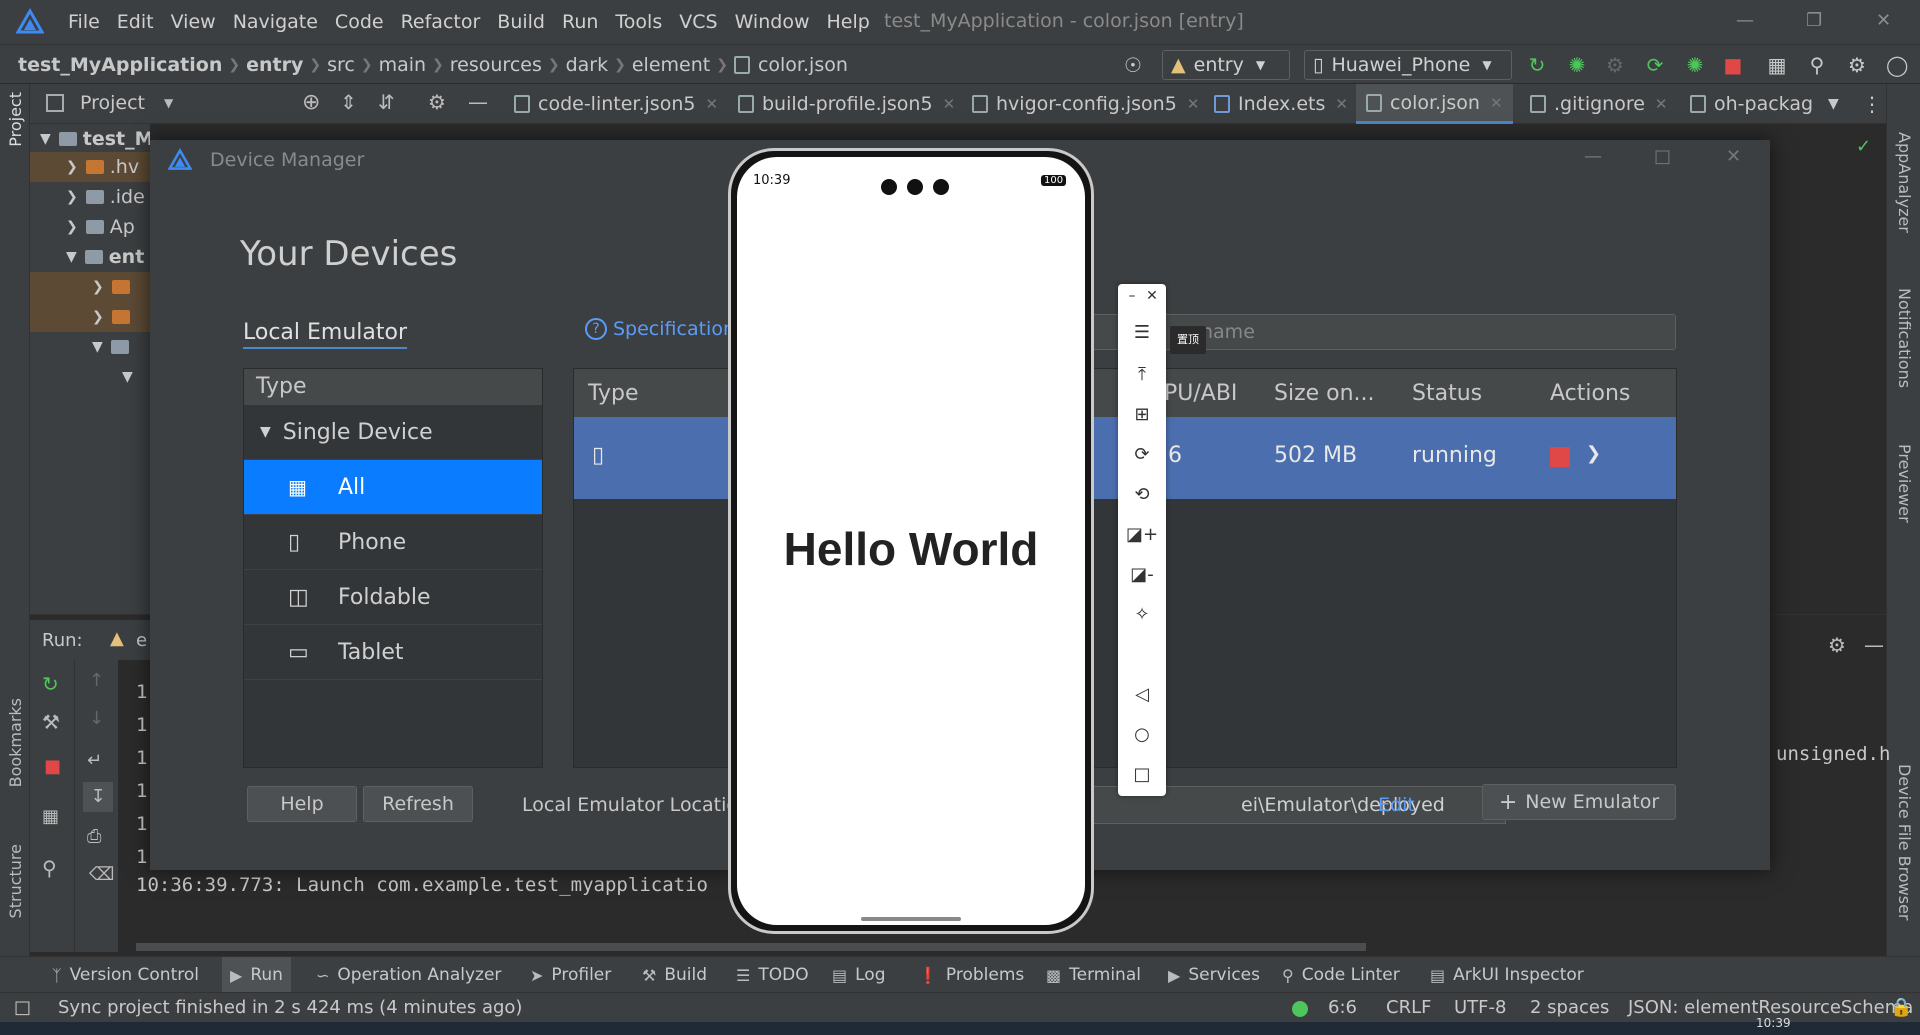 This screenshot has width=1920, height=1035. Describe the element at coordinates (1695, 65) in the screenshot. I see `profile-icon: ✺` at that location.